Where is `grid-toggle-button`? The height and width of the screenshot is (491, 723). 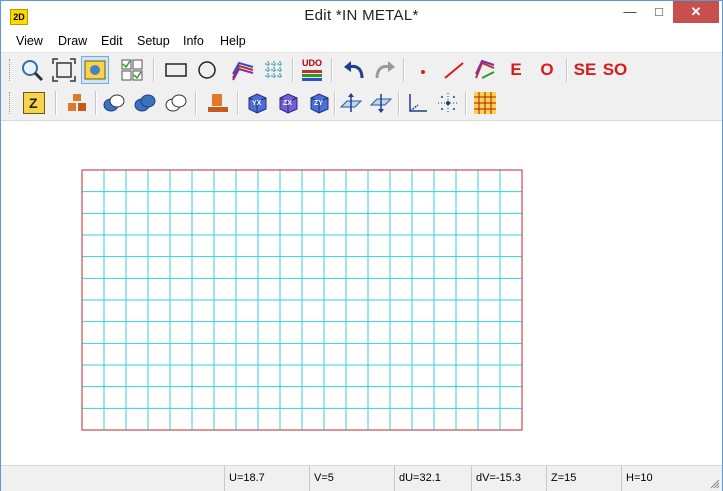 grid-toggle-button is located at coordinates (485, 103).